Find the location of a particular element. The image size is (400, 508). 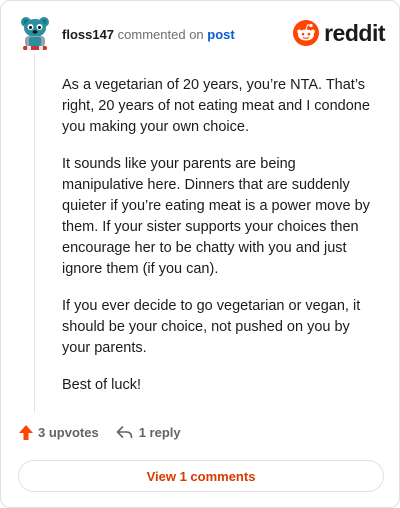

reddit-brand: reddit is located at coordinates (339, 33).